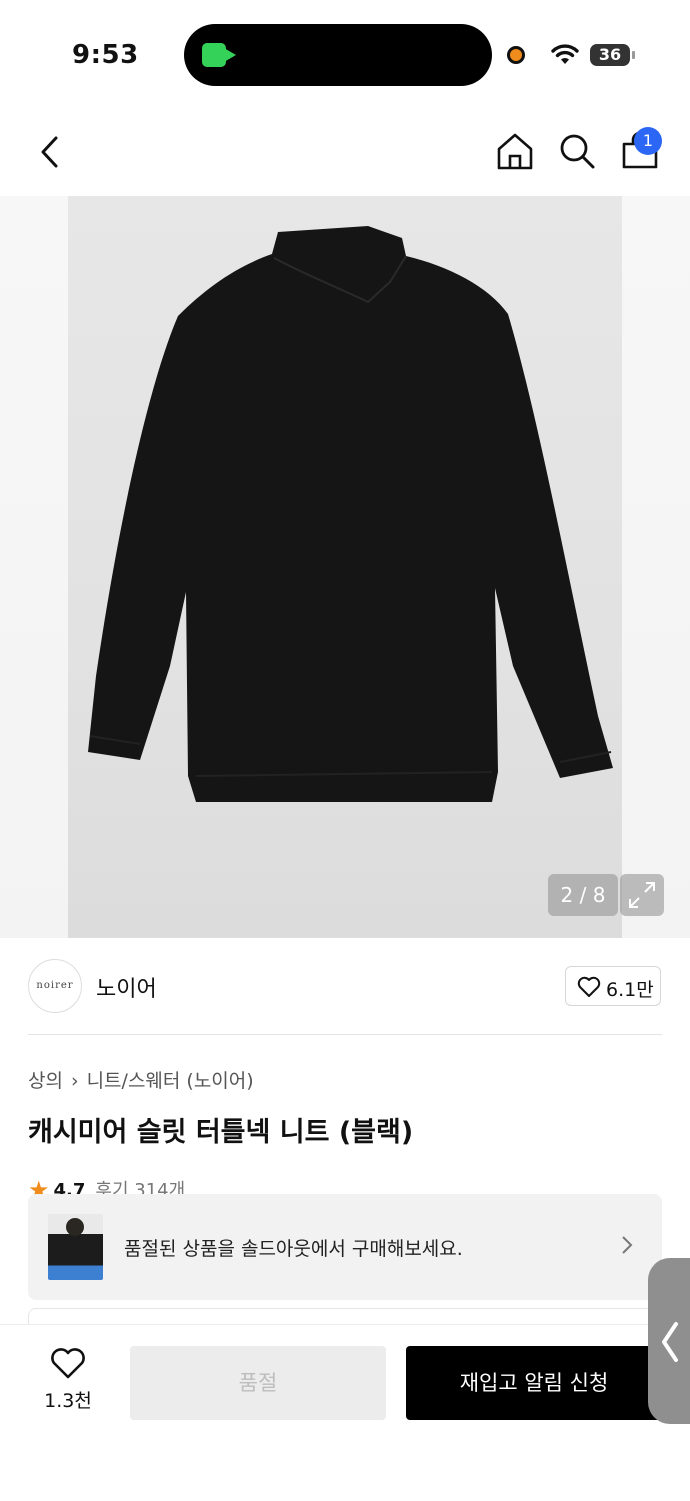 This screenshot has width=690, height=1501. I want to click on brand-logo: noirer, so click(55, 986).